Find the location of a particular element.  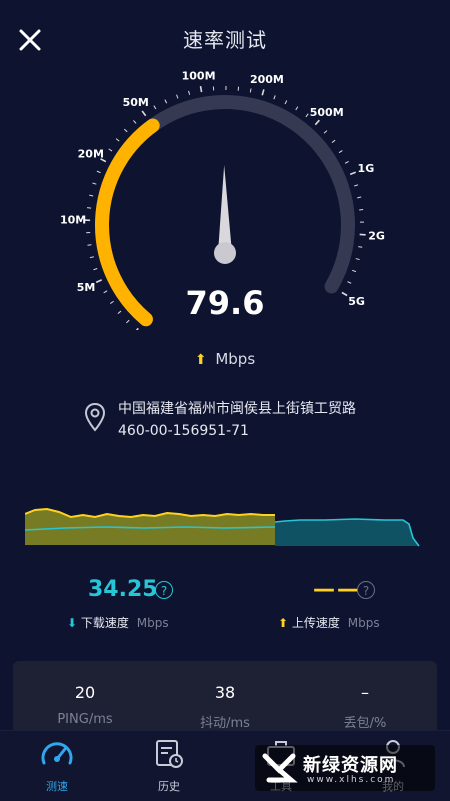

speed-unit: ⬆ Mbps is located at coordinates (225, 359).